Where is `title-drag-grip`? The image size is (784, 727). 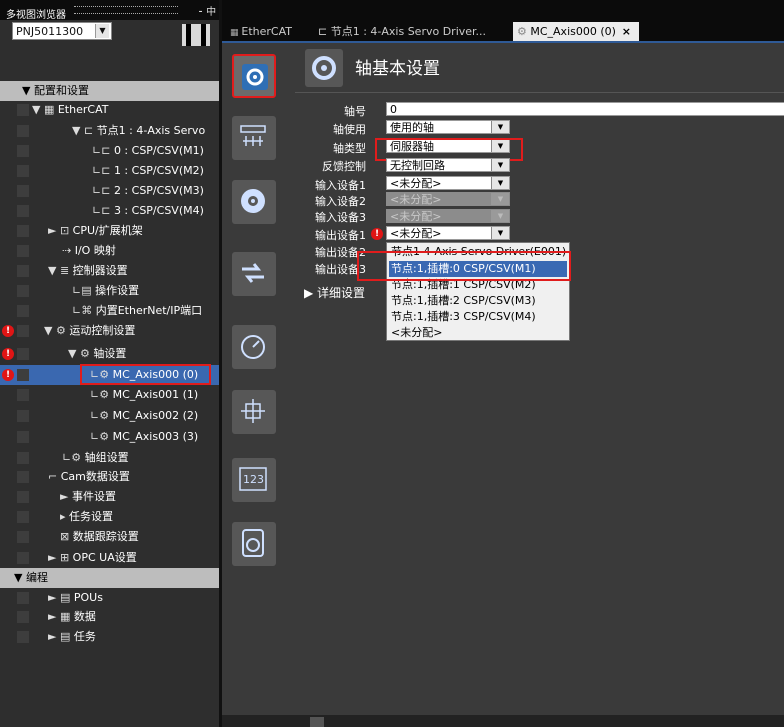 title-drag-grip is located at coordinates (126, 10).